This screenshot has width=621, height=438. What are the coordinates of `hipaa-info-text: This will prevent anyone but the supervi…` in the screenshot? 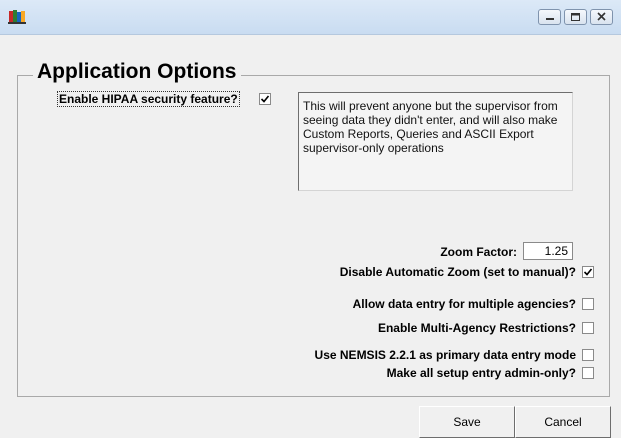 It's located at (435, 141).